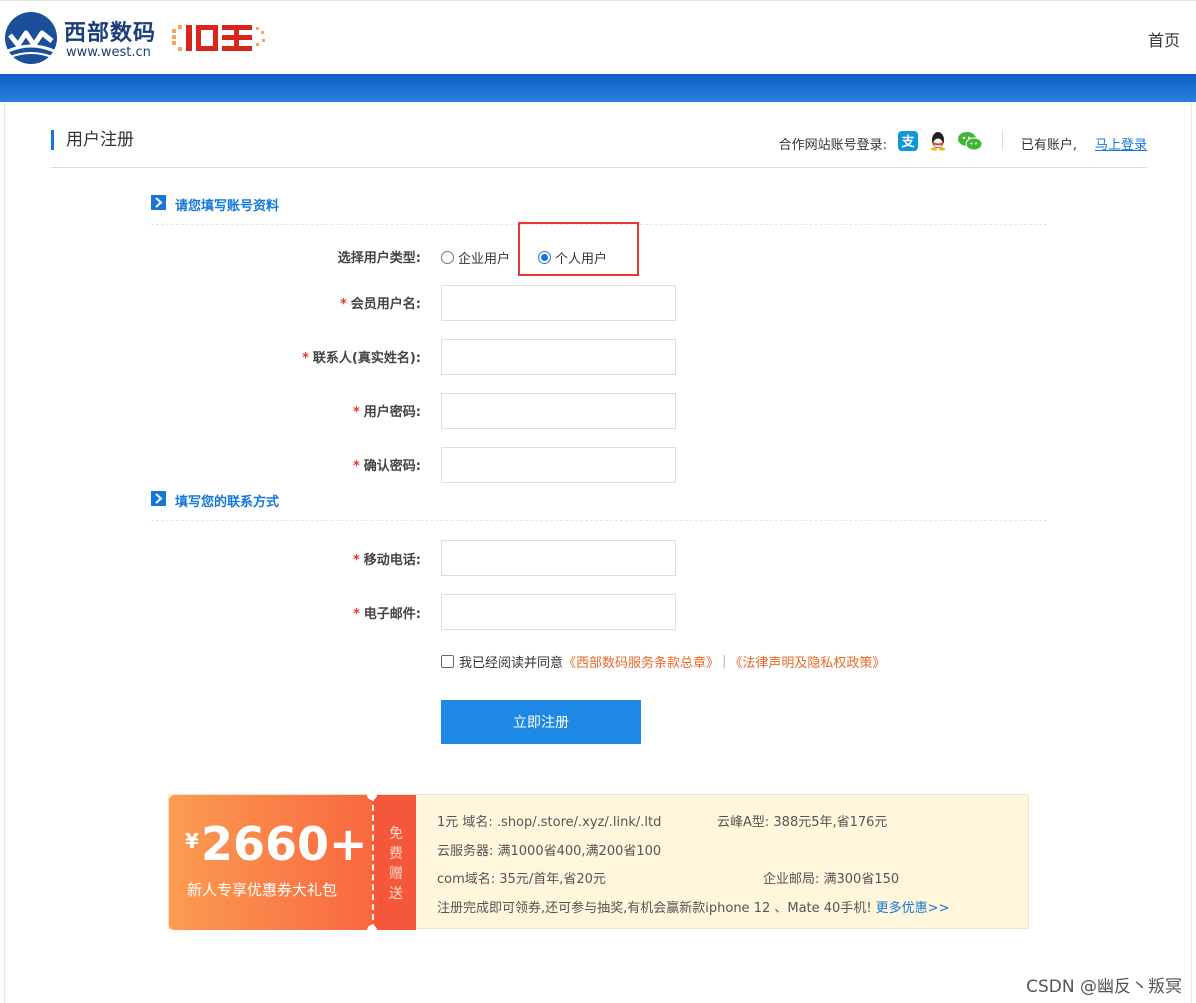 This screenshot has width=1196, height=1003. Describe the element at coordinates (1002, 140) in the screenshot. I see `title-bar-divider` at that location.